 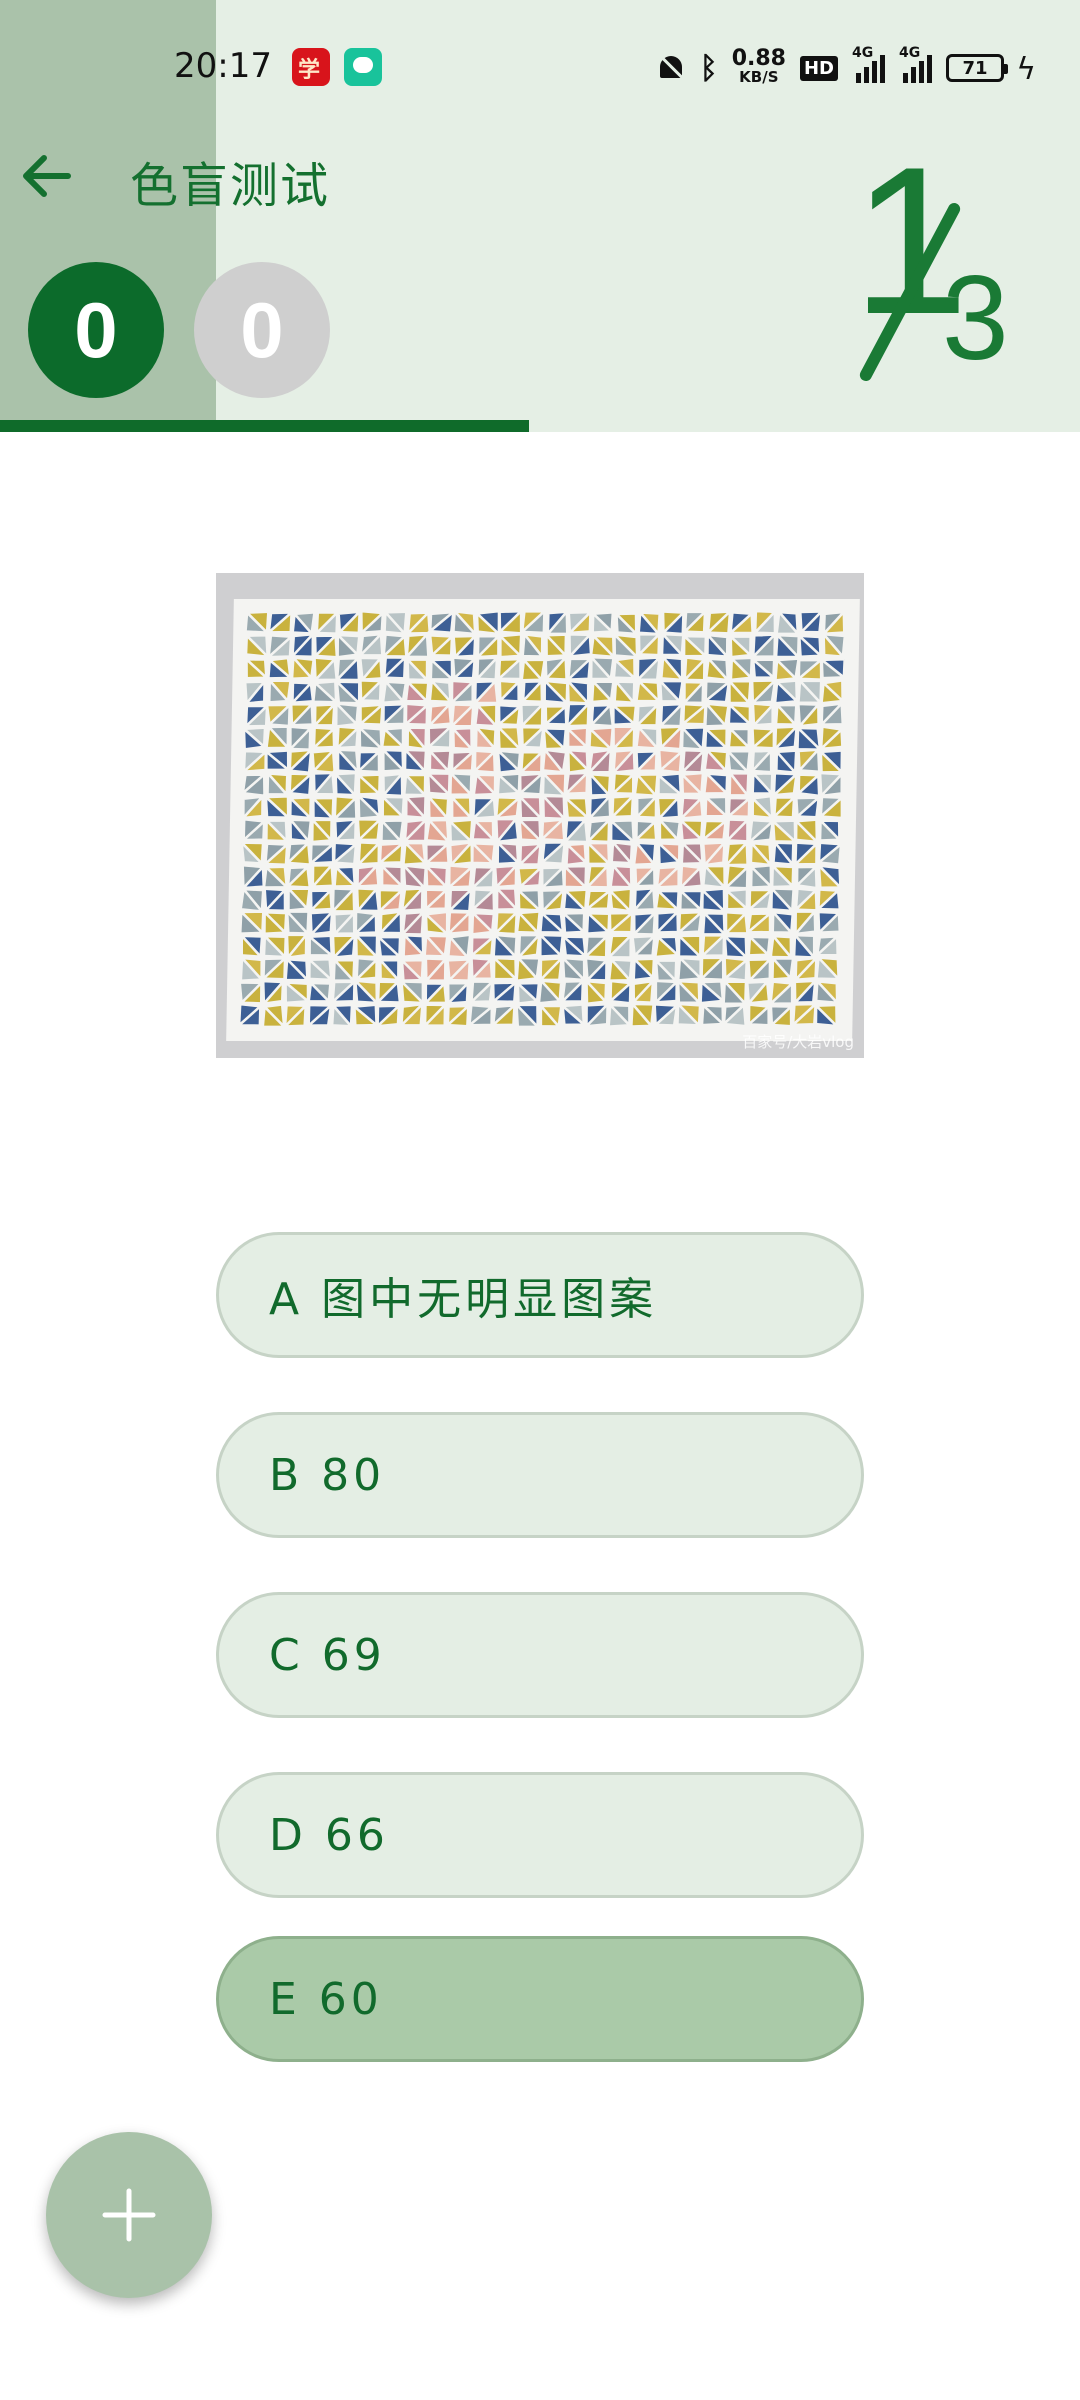 What do you see at coordinates (930, 268) in the screenshot?
I see `question-counter: 1 3` at bounding box center [930, 268].